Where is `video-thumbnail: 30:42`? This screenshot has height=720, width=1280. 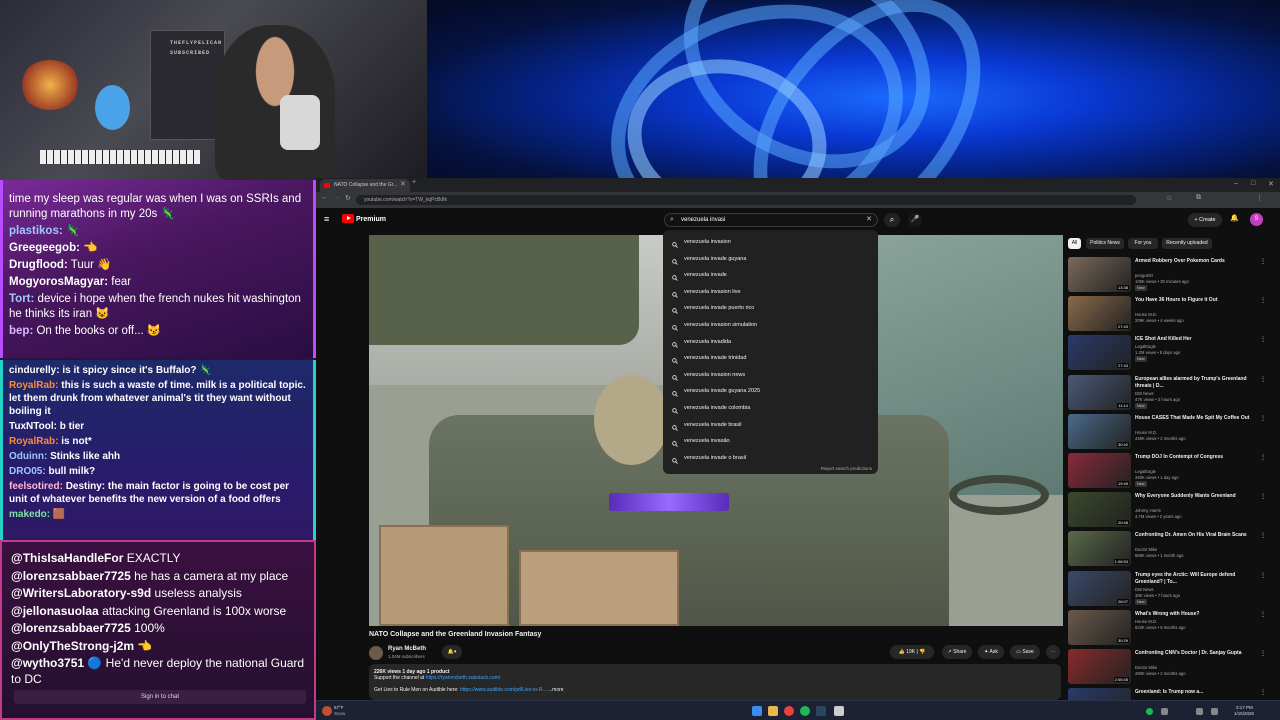 video-thumbnail: 30:42 is located at coordinates (1099, 431).